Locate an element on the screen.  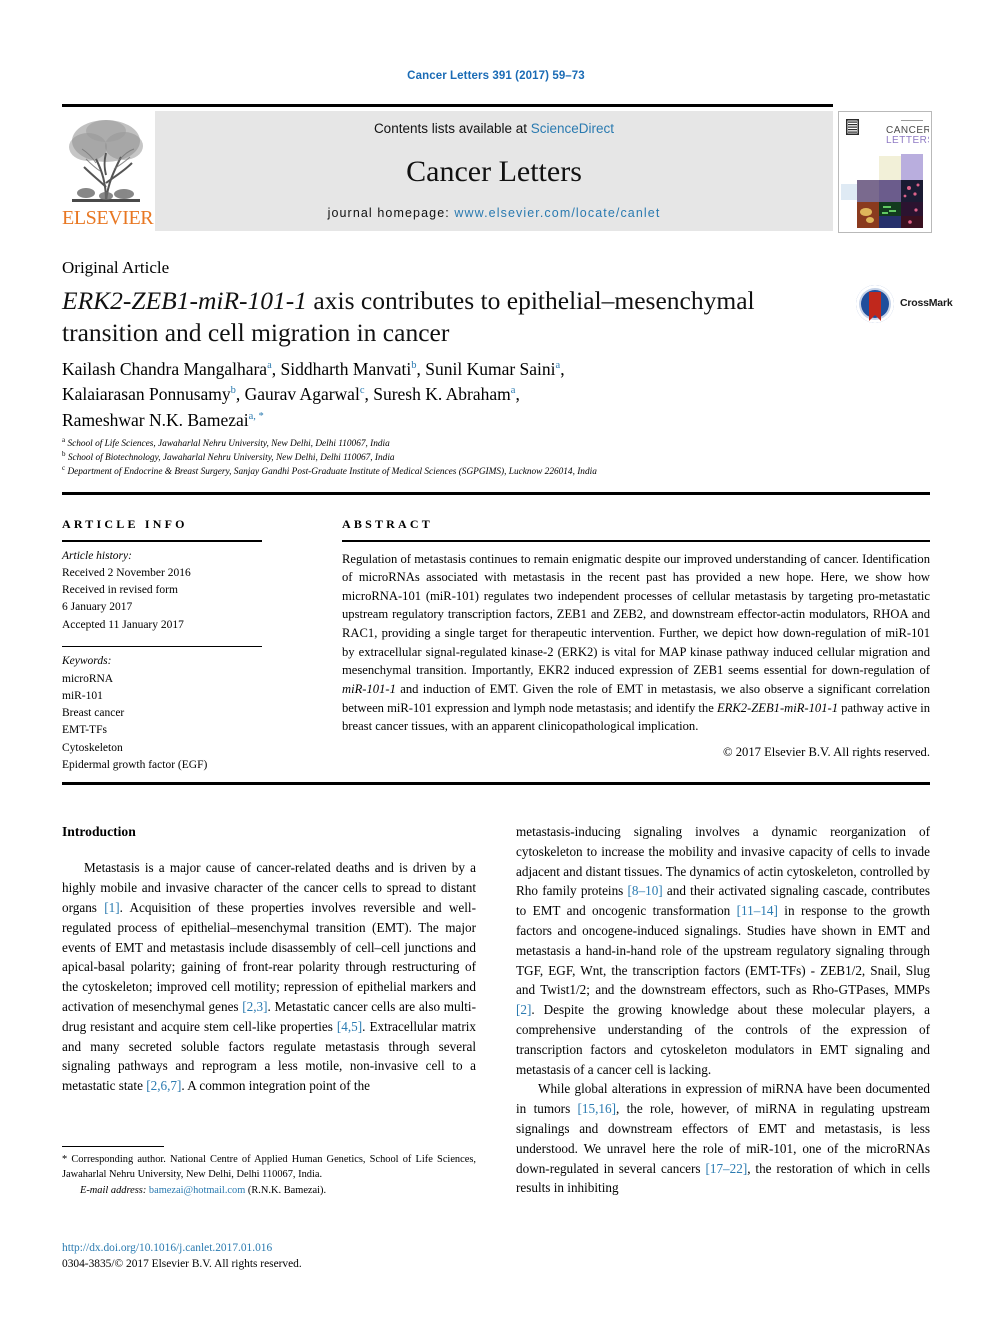
abstract-block-bottom-rule is located at coordinates (496, 783).